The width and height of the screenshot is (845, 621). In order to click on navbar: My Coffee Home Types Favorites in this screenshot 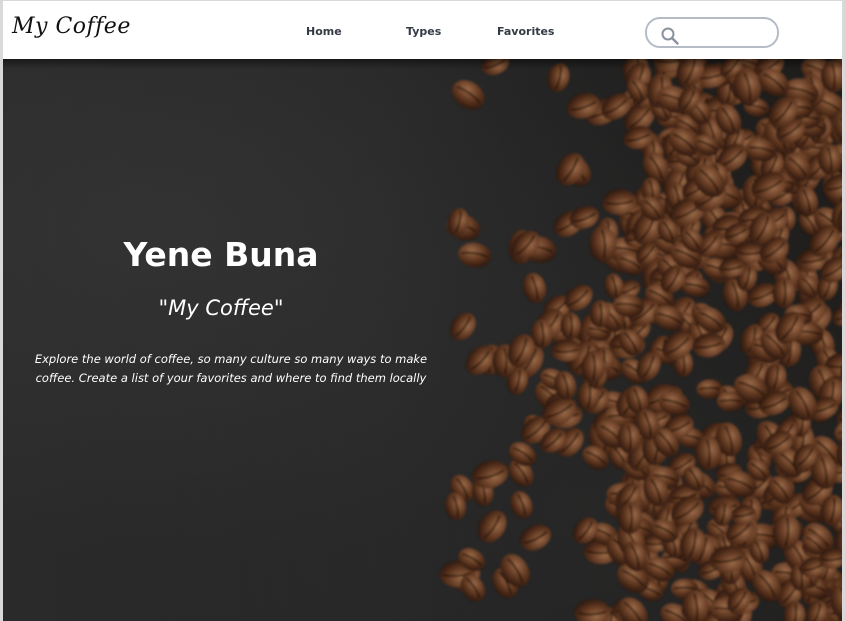, I will do `click(422, 30)`.